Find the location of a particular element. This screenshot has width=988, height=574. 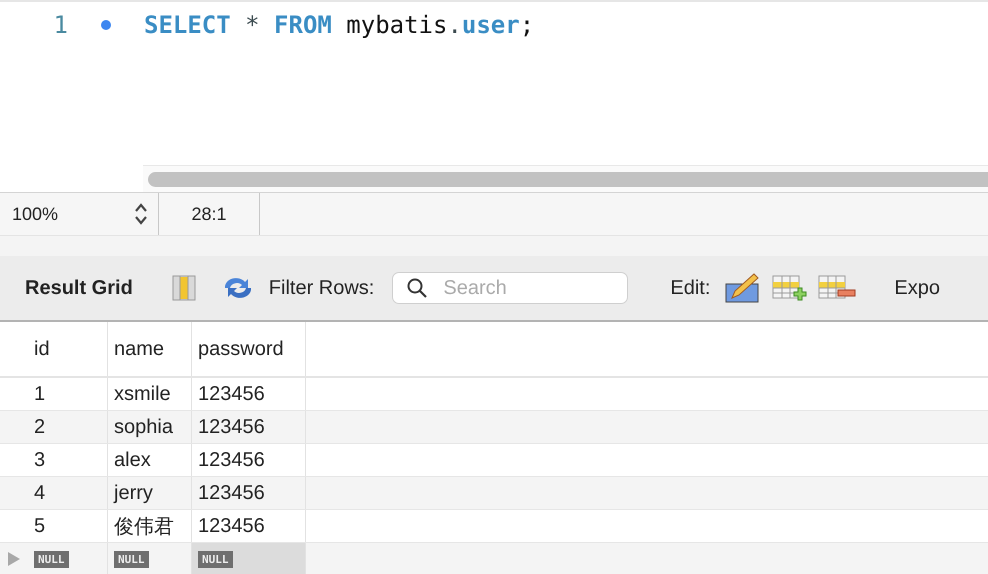

scrollbar-thumb is located at coordinates (568, 179).